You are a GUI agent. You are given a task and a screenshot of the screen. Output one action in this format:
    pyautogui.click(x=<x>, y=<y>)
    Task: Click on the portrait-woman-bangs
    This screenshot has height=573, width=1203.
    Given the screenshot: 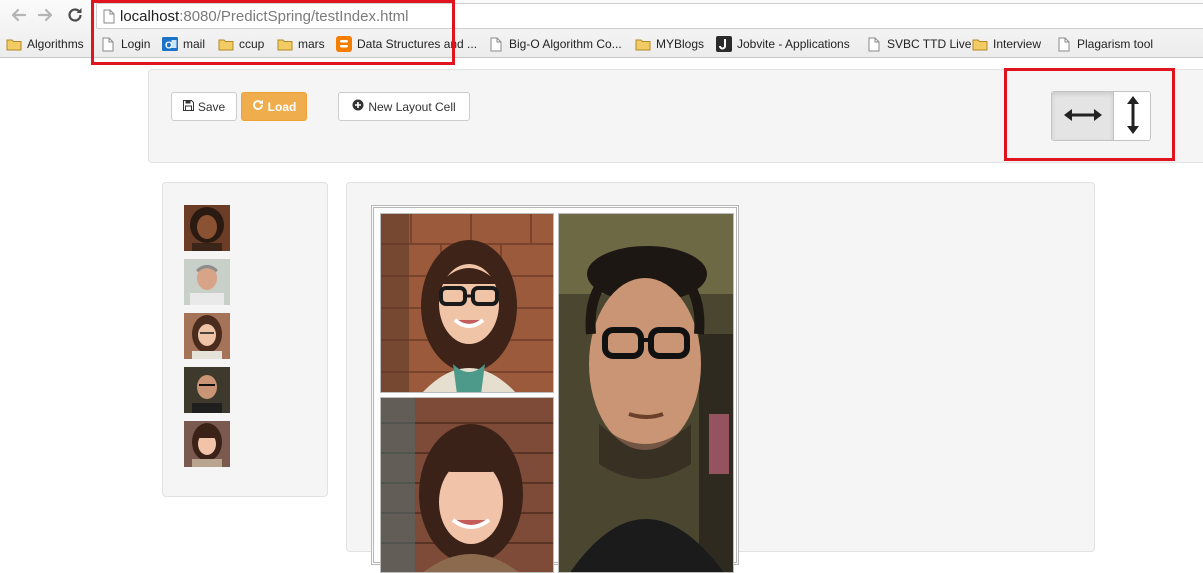 What is the action you would take?
    pyautogui.click(x=467, y=485)
    